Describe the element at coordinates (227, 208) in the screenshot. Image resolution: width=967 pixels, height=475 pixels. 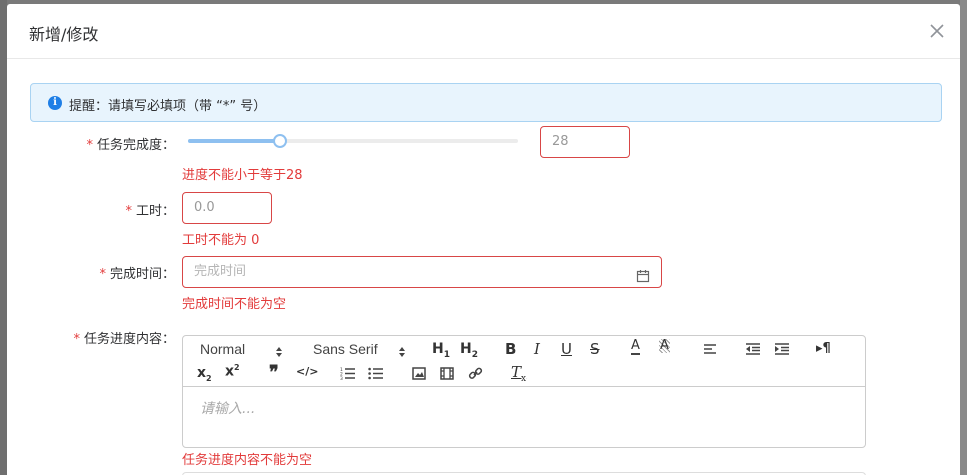
I see `hours-input: 0.0` at that location.